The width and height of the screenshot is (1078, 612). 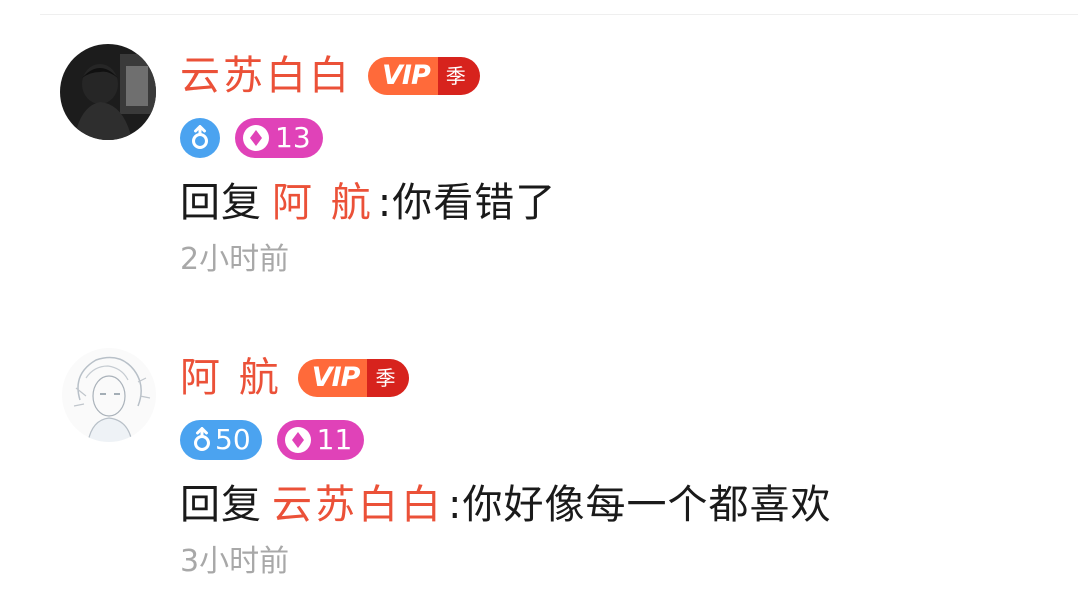 I want to click on fan-level-badge: 11, so click(x=320, y=440).